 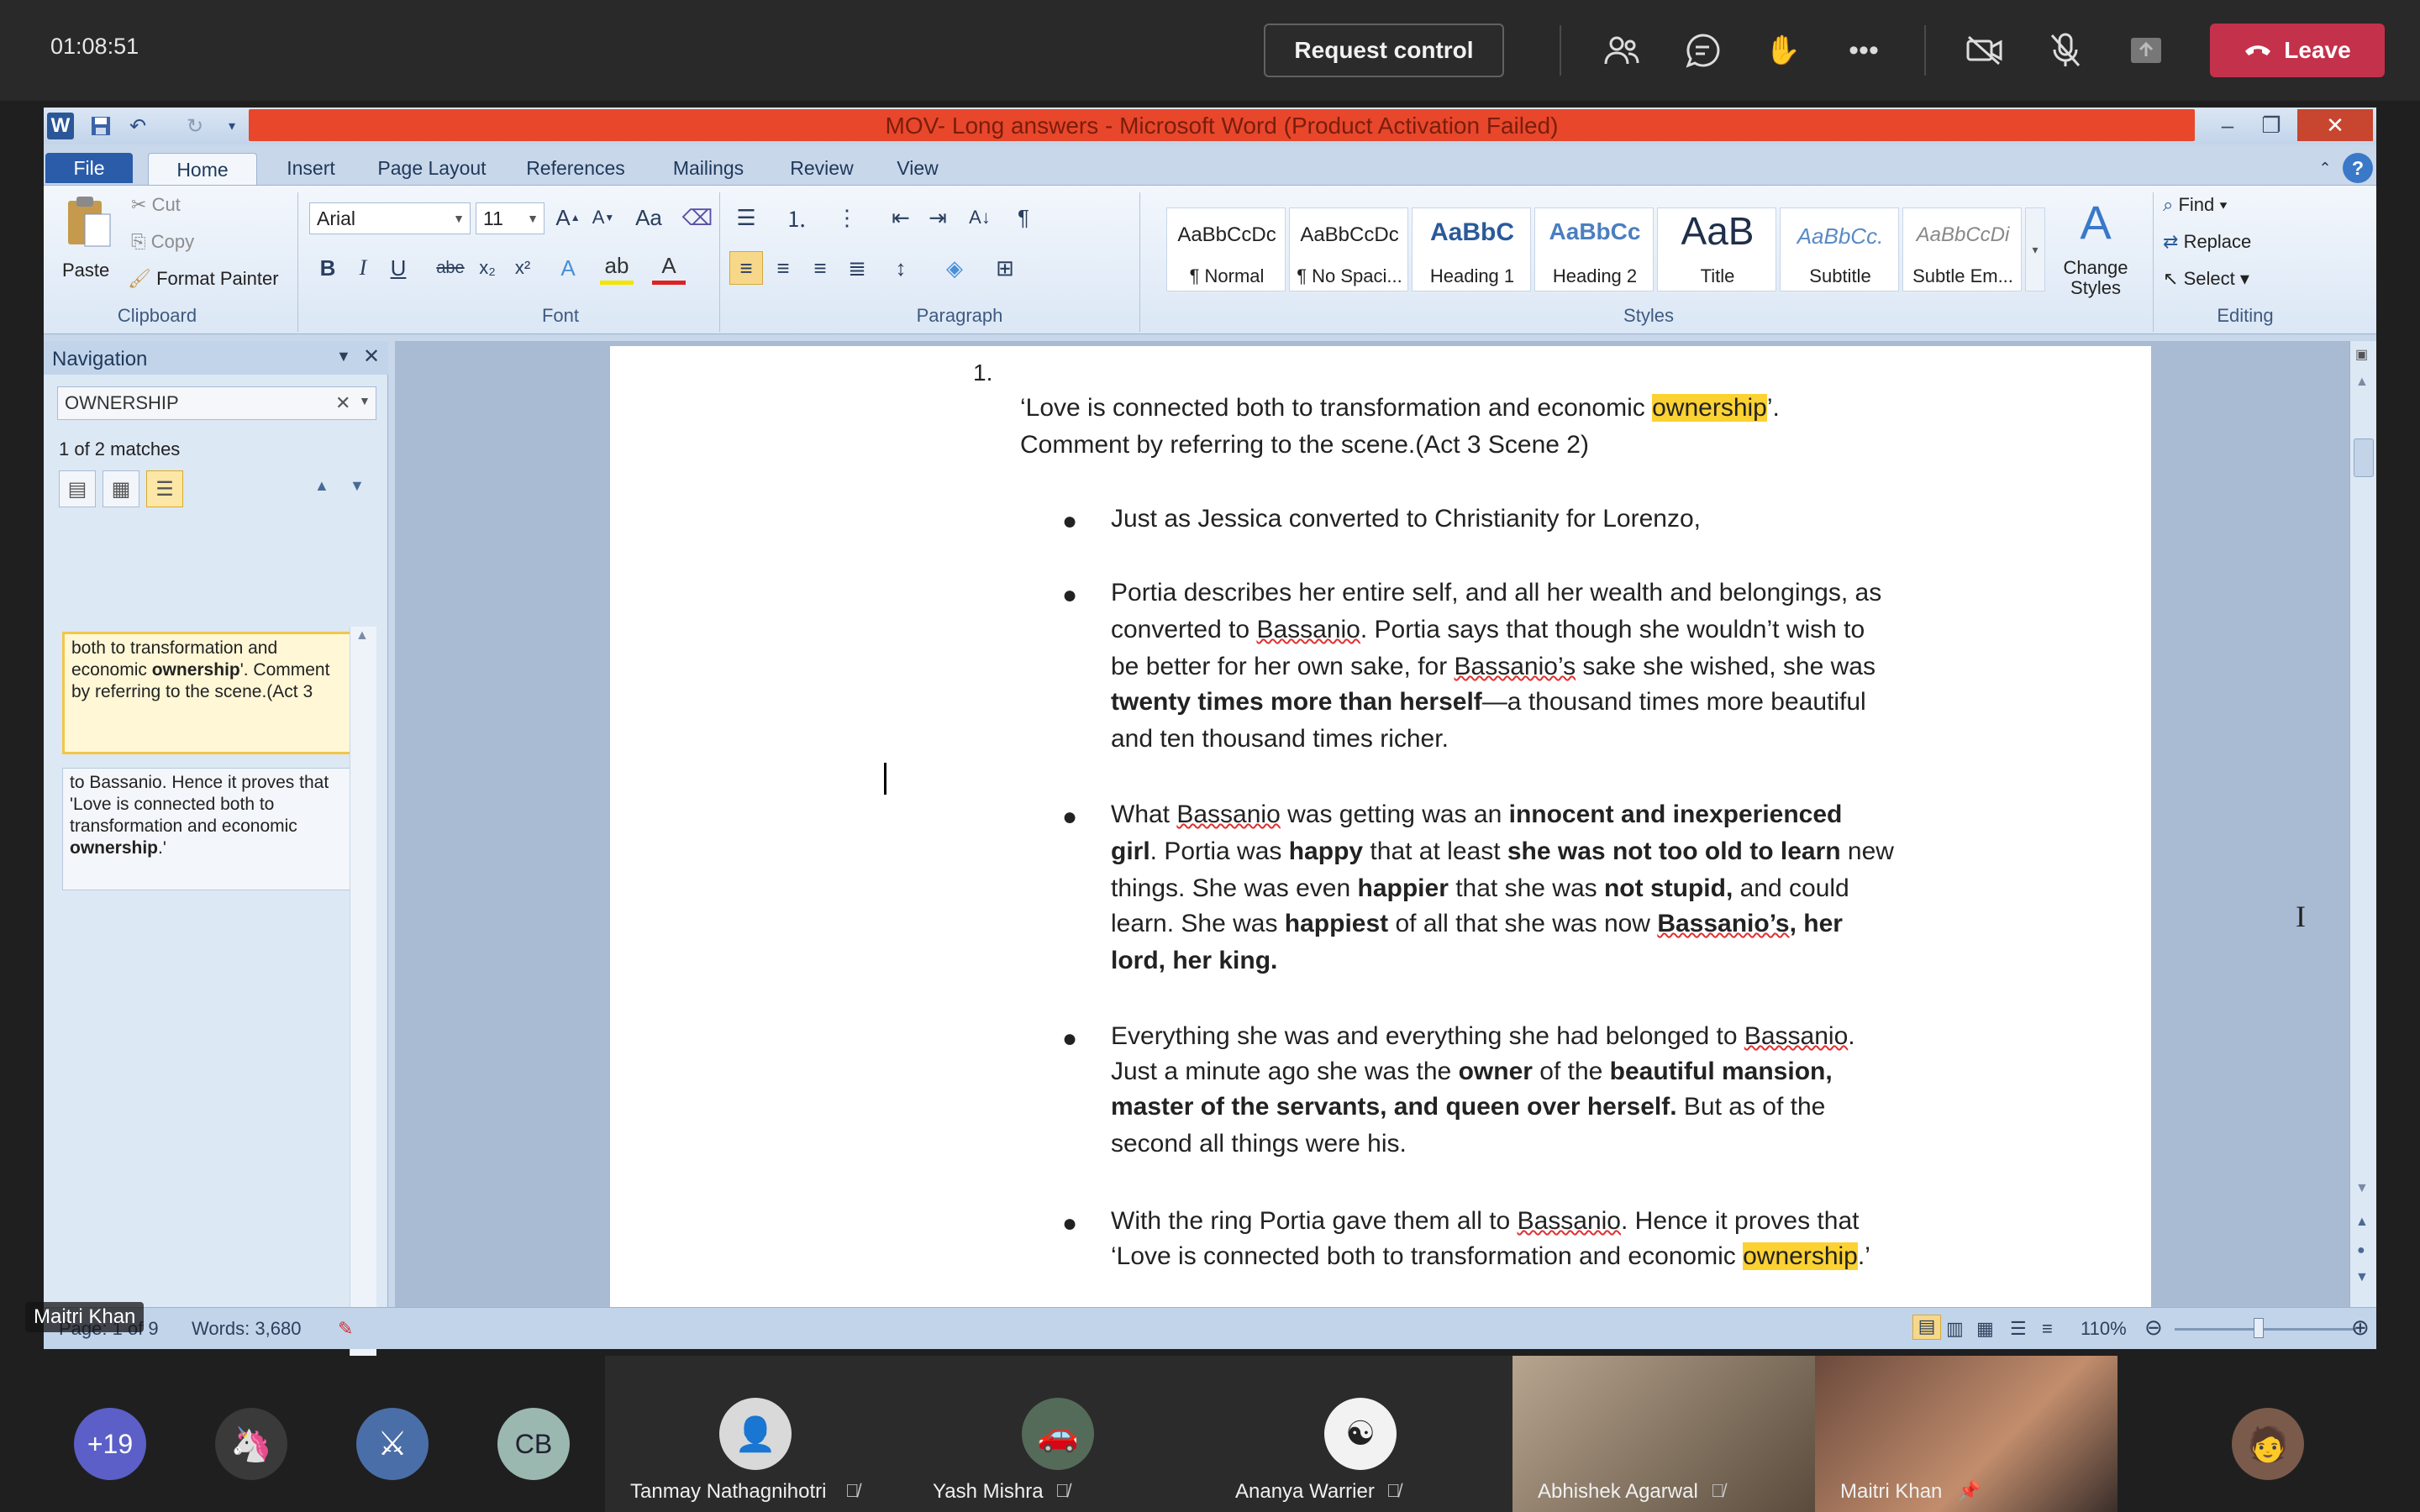 What do you see at coordinates (746, 268) in the screenshot?
I see `align-left-icon: ≡` at bounding box center [746, 268].